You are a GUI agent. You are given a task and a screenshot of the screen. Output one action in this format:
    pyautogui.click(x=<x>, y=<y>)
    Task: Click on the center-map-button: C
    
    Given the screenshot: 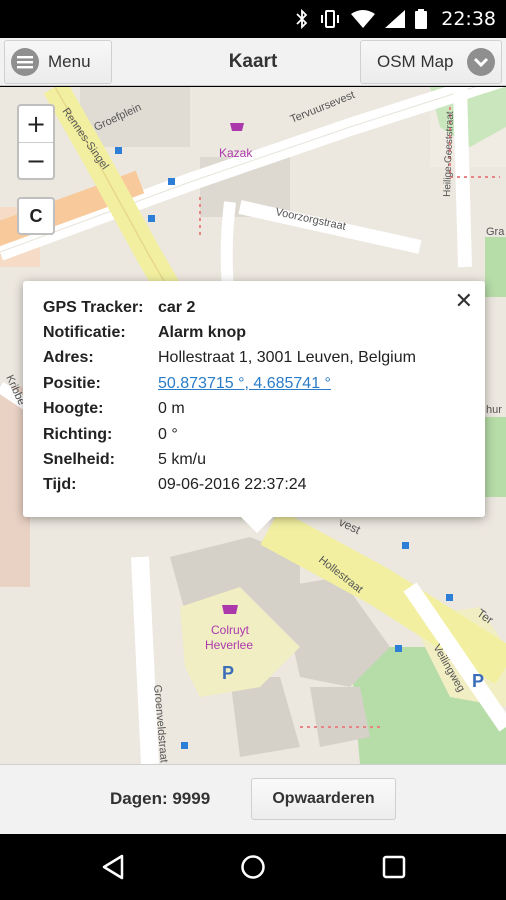 What is the action you would take?
    pyautogui.click(x=36, y=216)
    